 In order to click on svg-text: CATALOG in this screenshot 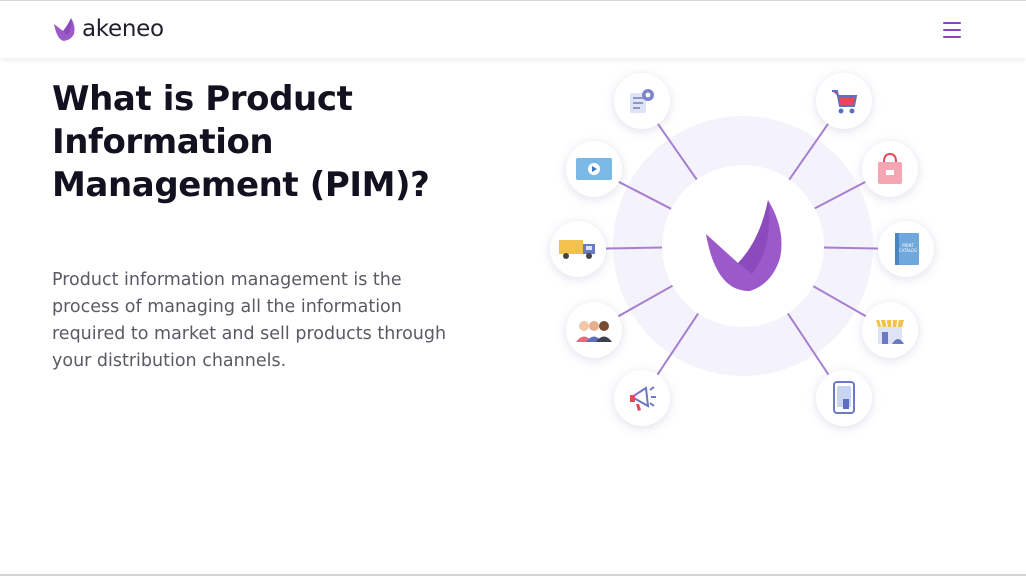, I will do `click(908, 250)`.